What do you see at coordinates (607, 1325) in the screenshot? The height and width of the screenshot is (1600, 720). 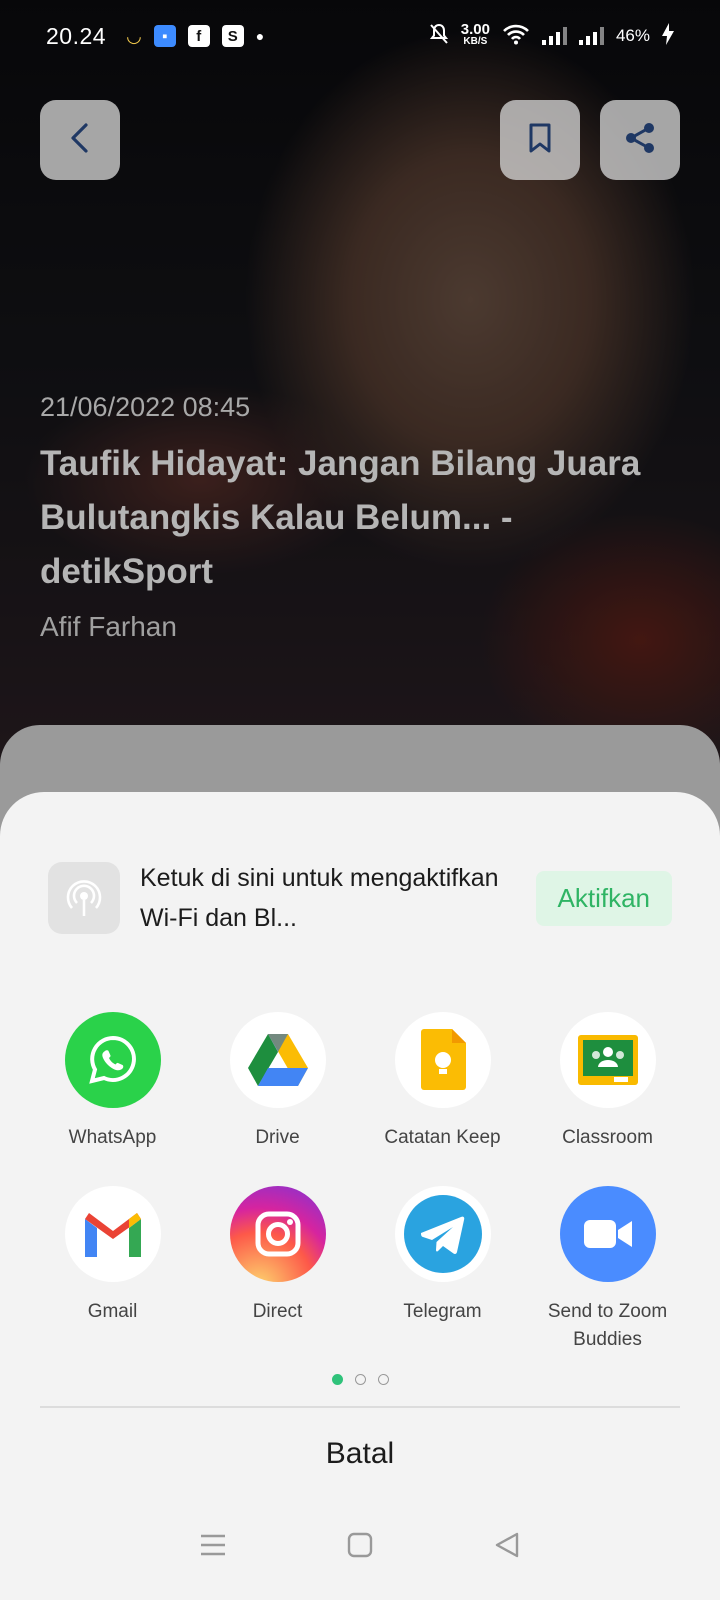 I see `app-label: Send to Zoom Buddies` at bounding box center [607, 1325].